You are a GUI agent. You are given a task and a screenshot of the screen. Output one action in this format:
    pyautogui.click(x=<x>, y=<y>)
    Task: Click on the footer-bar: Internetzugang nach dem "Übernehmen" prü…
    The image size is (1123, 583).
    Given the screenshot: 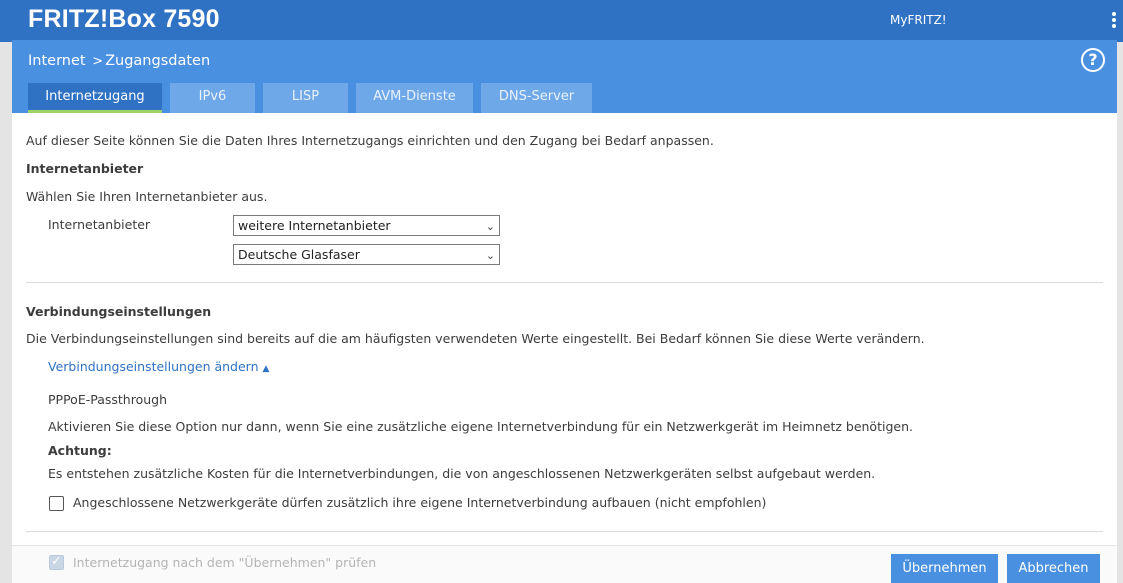 What is the action you would take?
    pyautogui.click(x=564, y=564)
    